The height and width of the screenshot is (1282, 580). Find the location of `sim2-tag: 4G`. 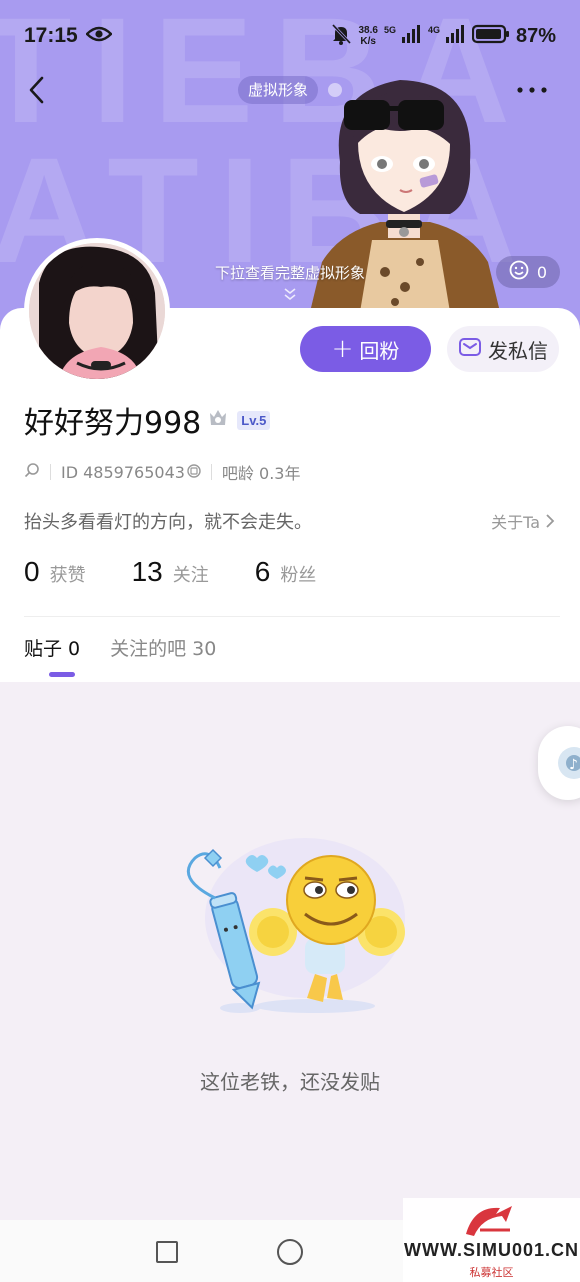

sim2-tag: 4G is located at coordinates (433, 30).